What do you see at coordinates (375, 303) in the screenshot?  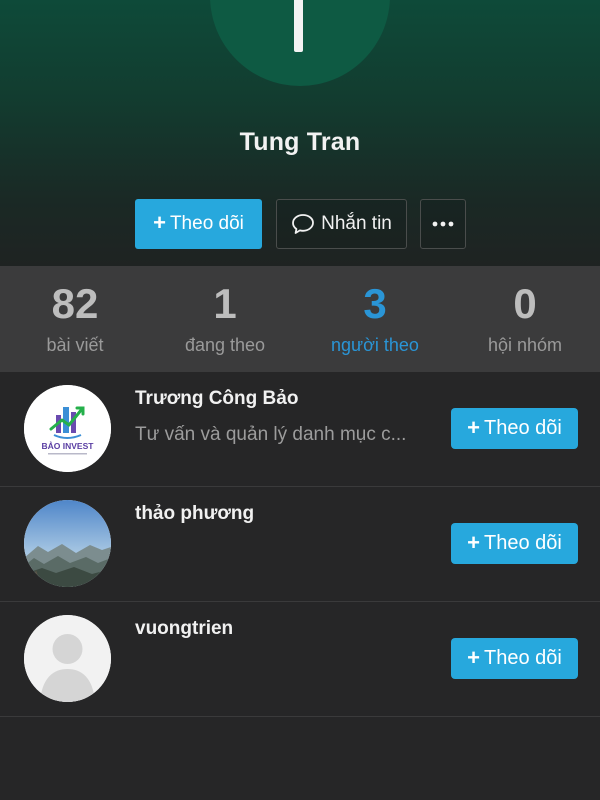 I see `stat-followers-count: 3` at bounding box center [375, 303].